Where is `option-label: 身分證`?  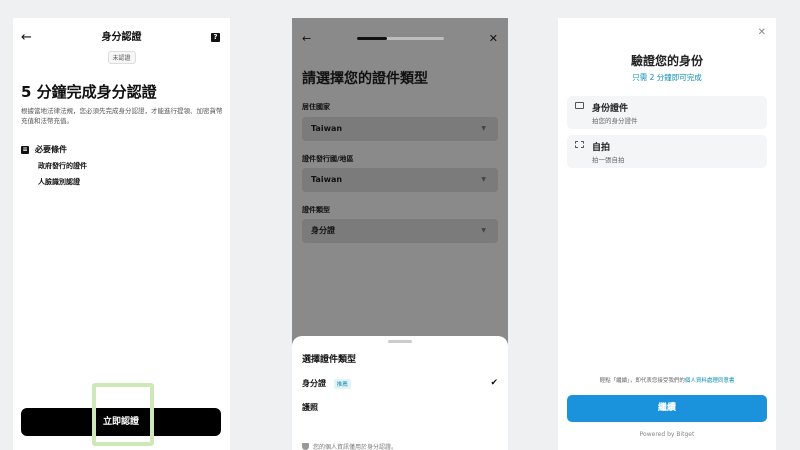 option-label: 身分證 is located at coordinates (314, 383).